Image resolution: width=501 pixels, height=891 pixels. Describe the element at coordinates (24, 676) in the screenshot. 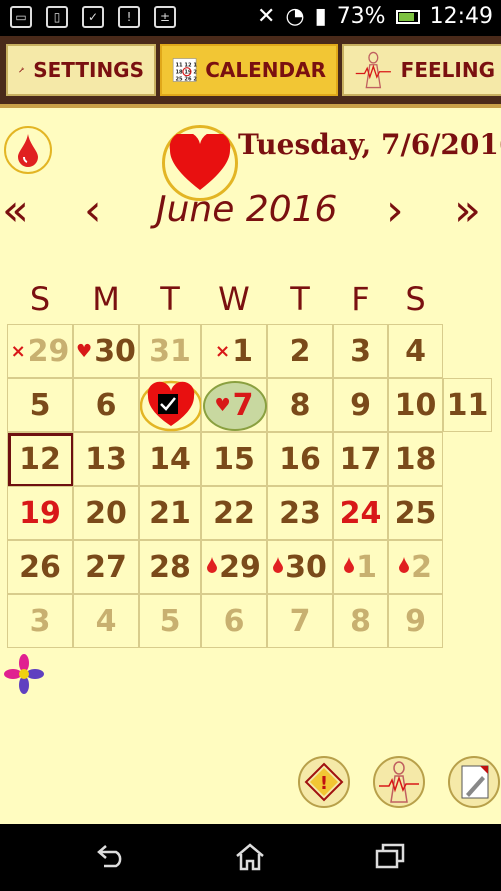

I see `flower-icon` at that location.